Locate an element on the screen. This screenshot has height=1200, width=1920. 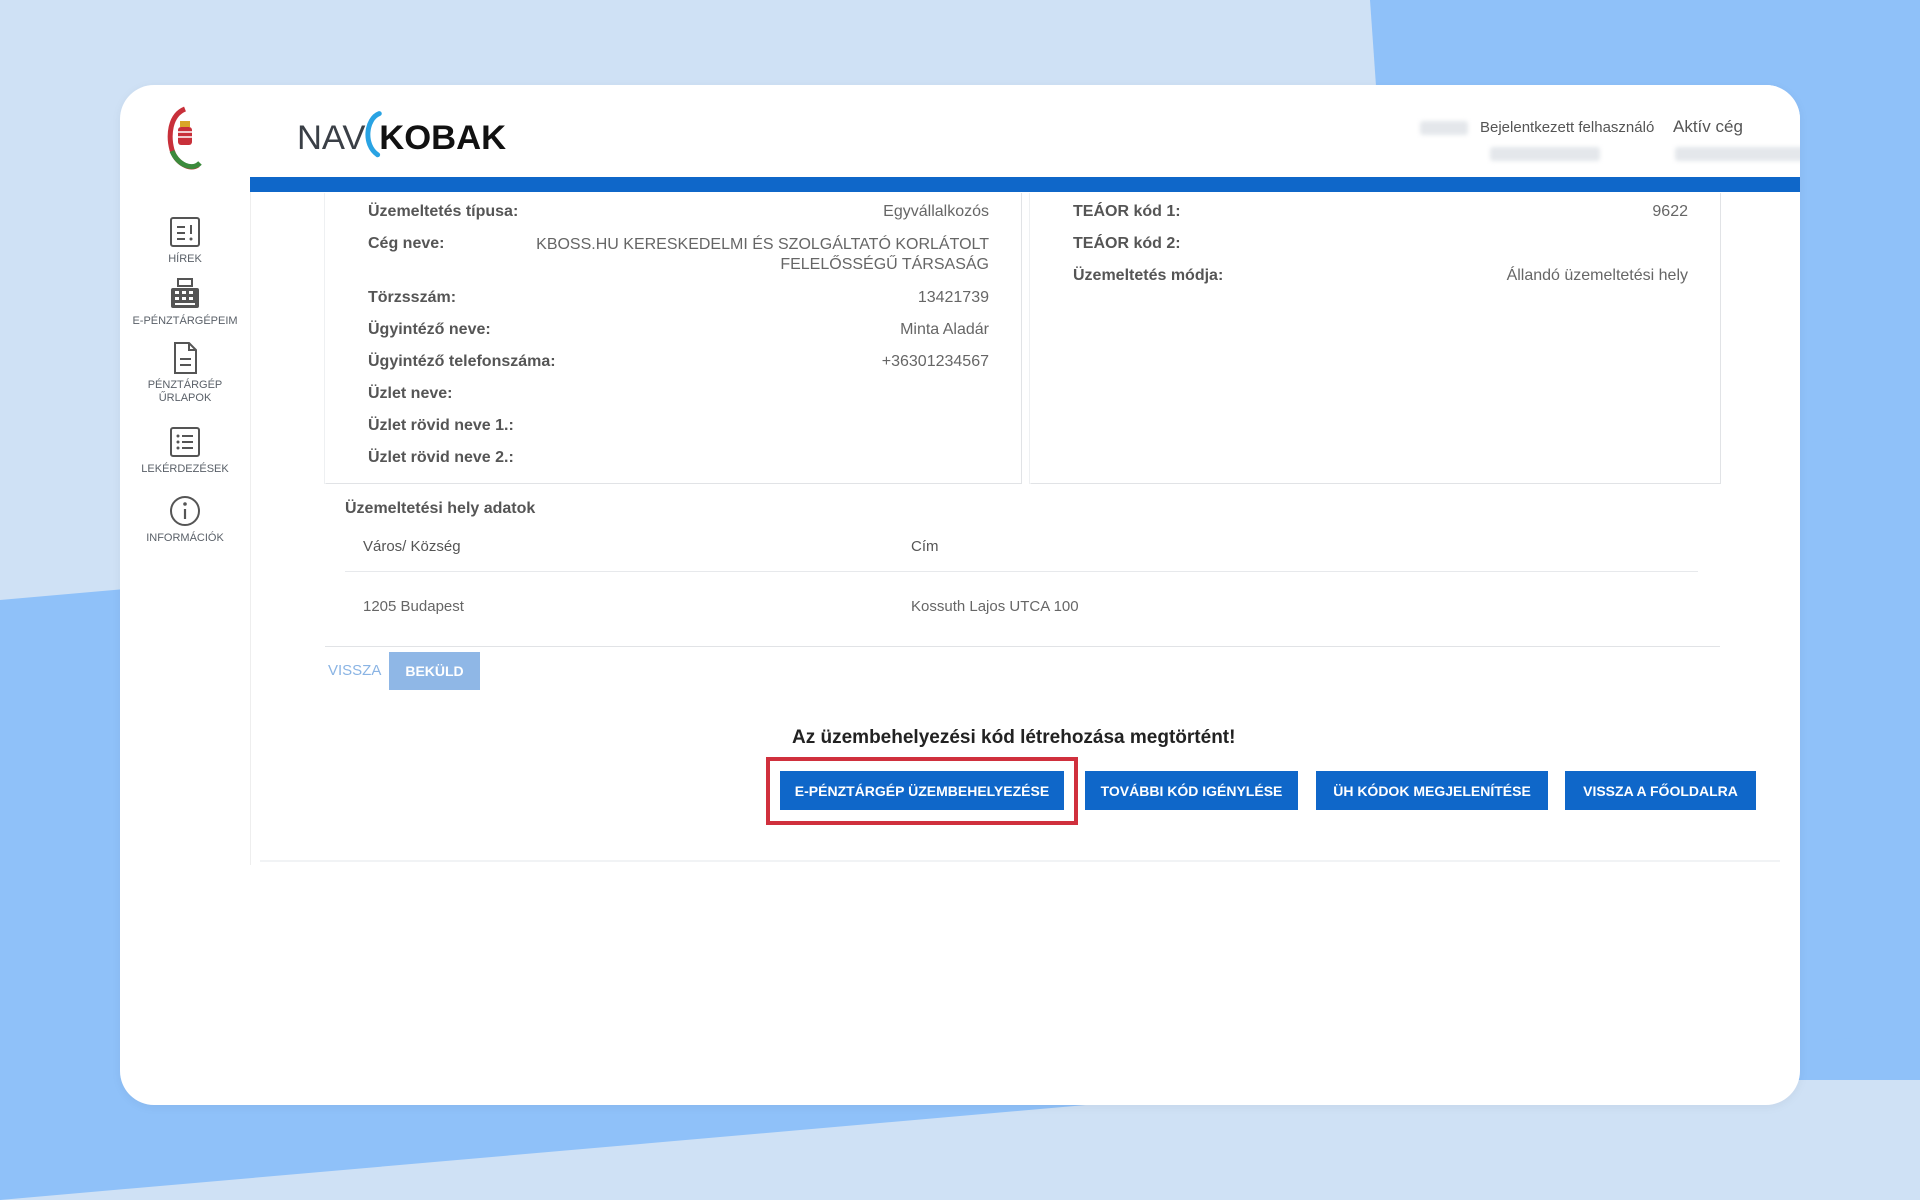
back-to-home-button: Vissza a főoldalra is located at coordinates (1660, 790).